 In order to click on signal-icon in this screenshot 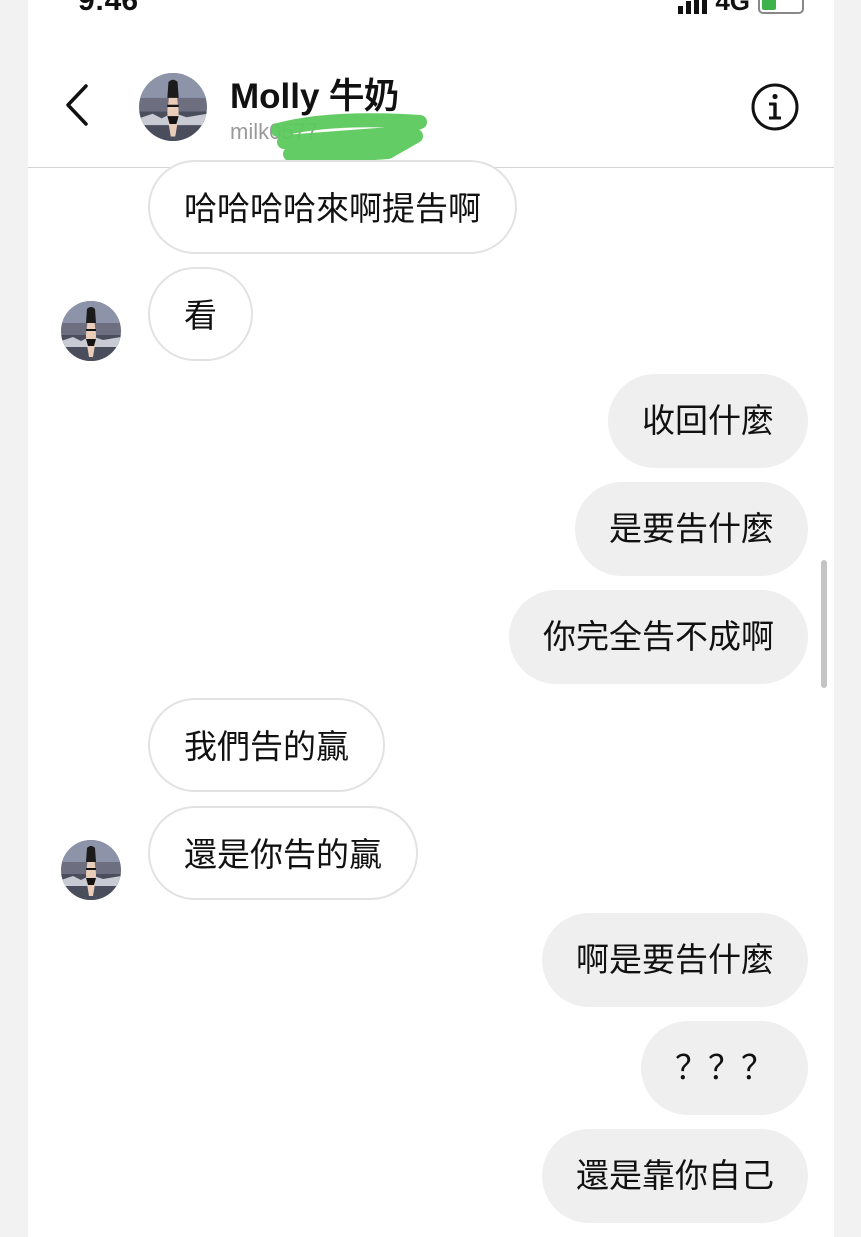, I will do `click(693, 7)`.